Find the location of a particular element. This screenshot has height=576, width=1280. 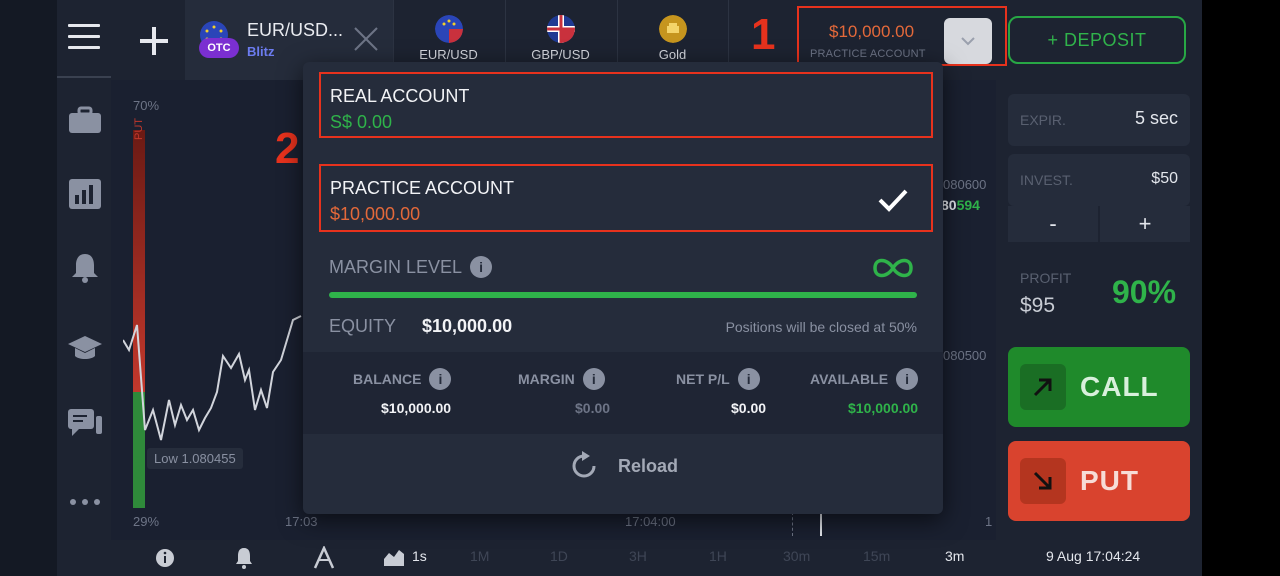

left-sidebar is located at coordinates (84, 288).